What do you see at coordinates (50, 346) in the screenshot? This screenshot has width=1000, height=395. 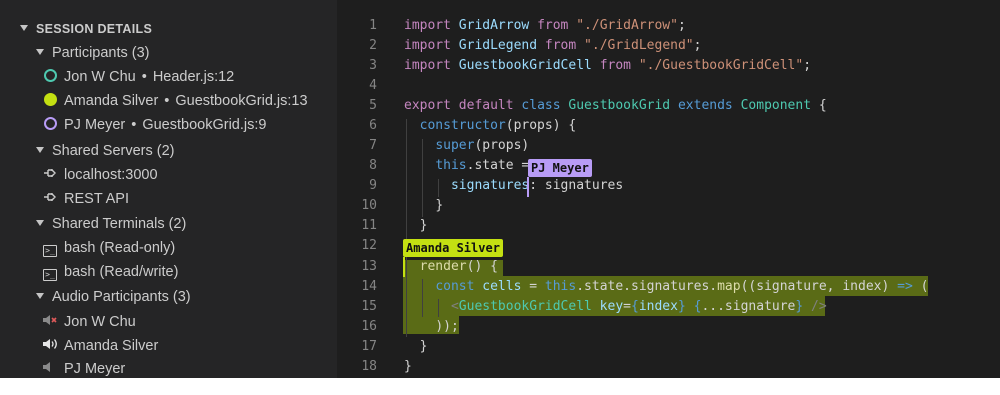 I see `speaker-speaking-icon` at bounding box center [50, 346].